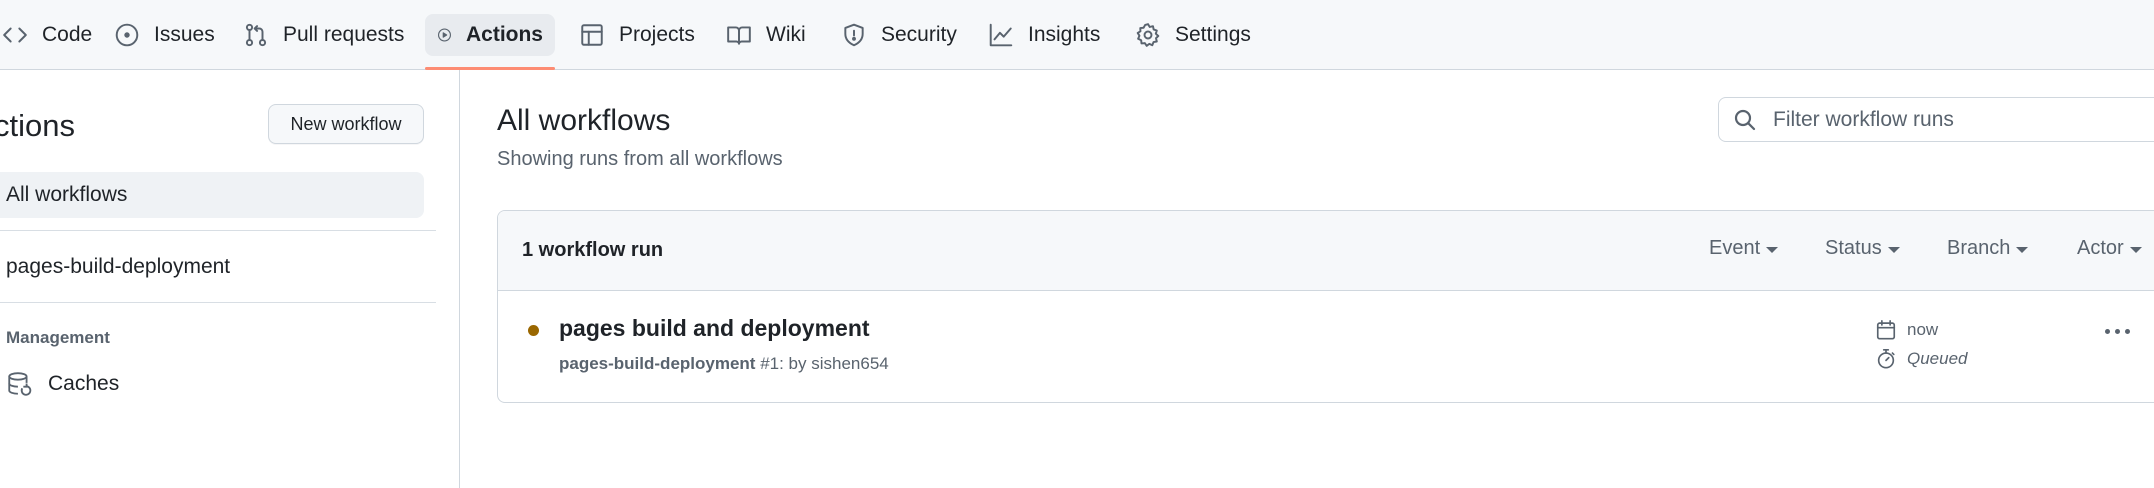 The height and width of the screenshot is (488, 2154). Describe the element at coordinates (714, 328) in the screenshot. I see `run-title-link: pages build and deployment` at that location.